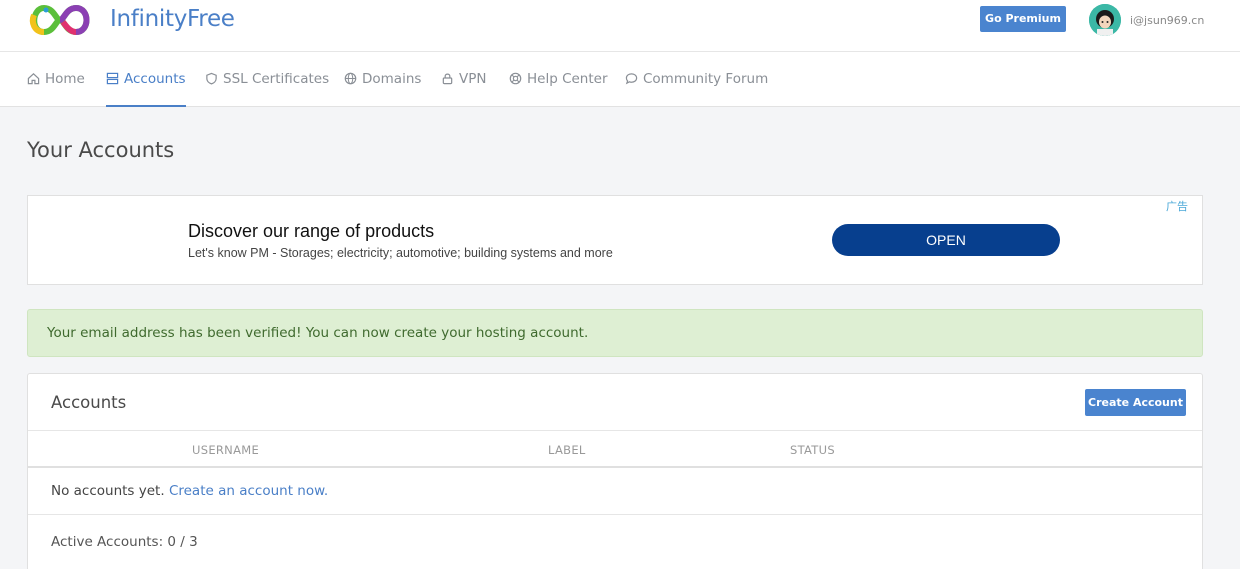  I want to click on chat-icon, so click(631, 79).